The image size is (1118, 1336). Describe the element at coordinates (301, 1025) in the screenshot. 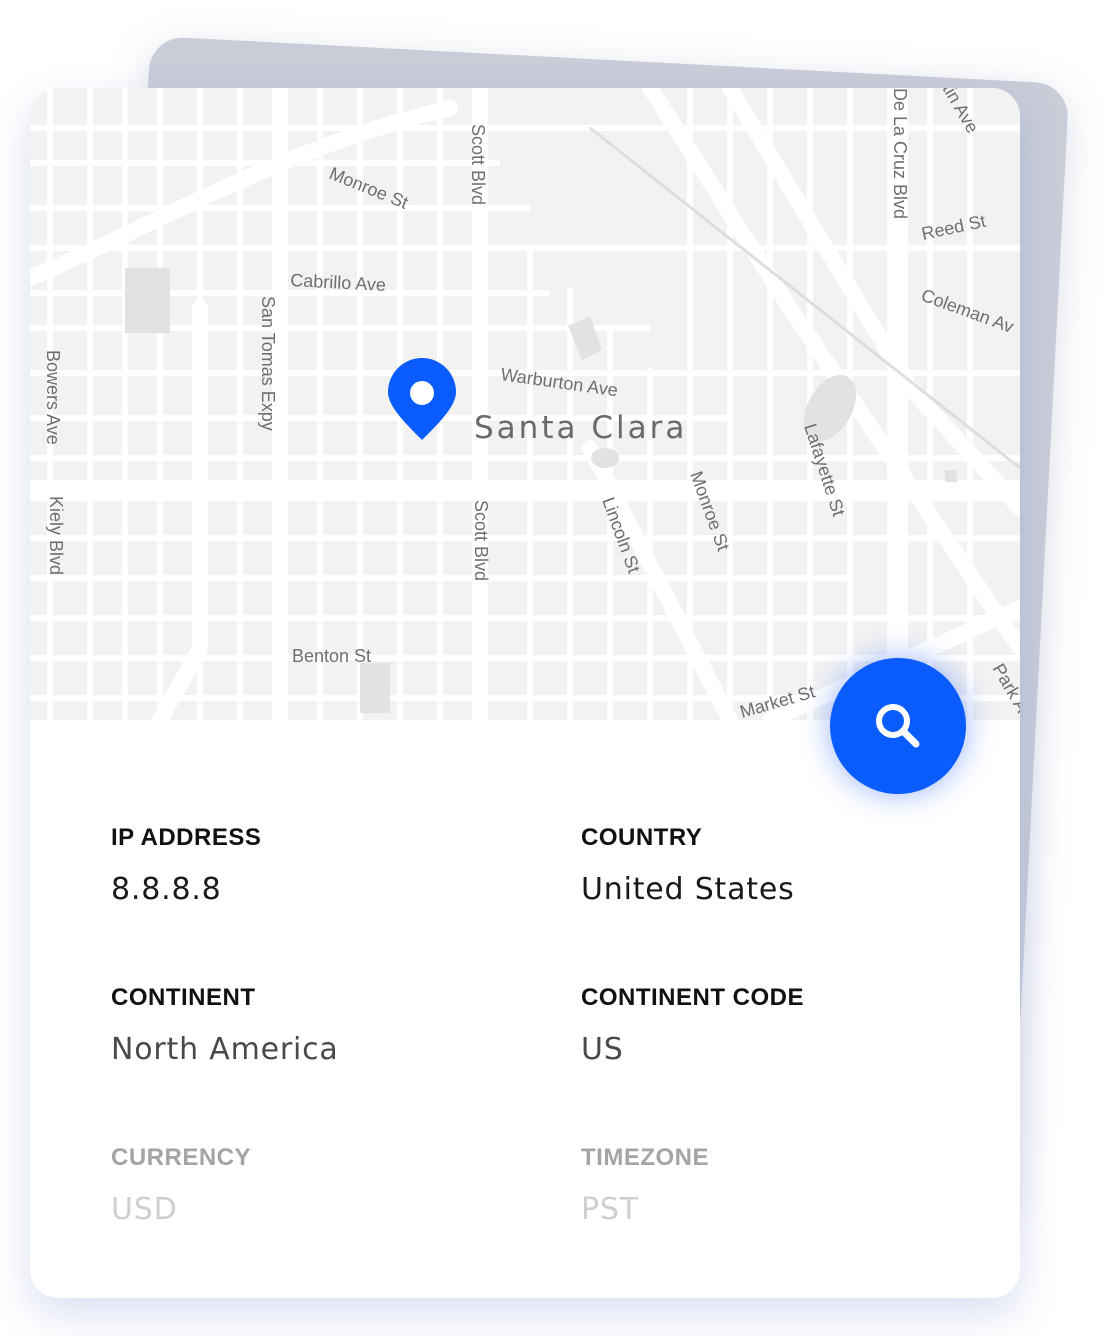

I see `continent-field: CONTINENT North America` at that location.